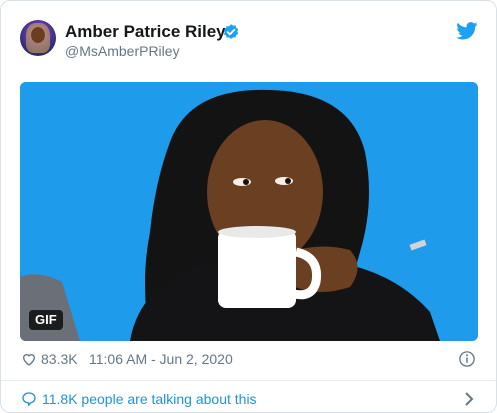  I want to click on talking-count-text: 11.8K people are talking about this, so click(149, 399).